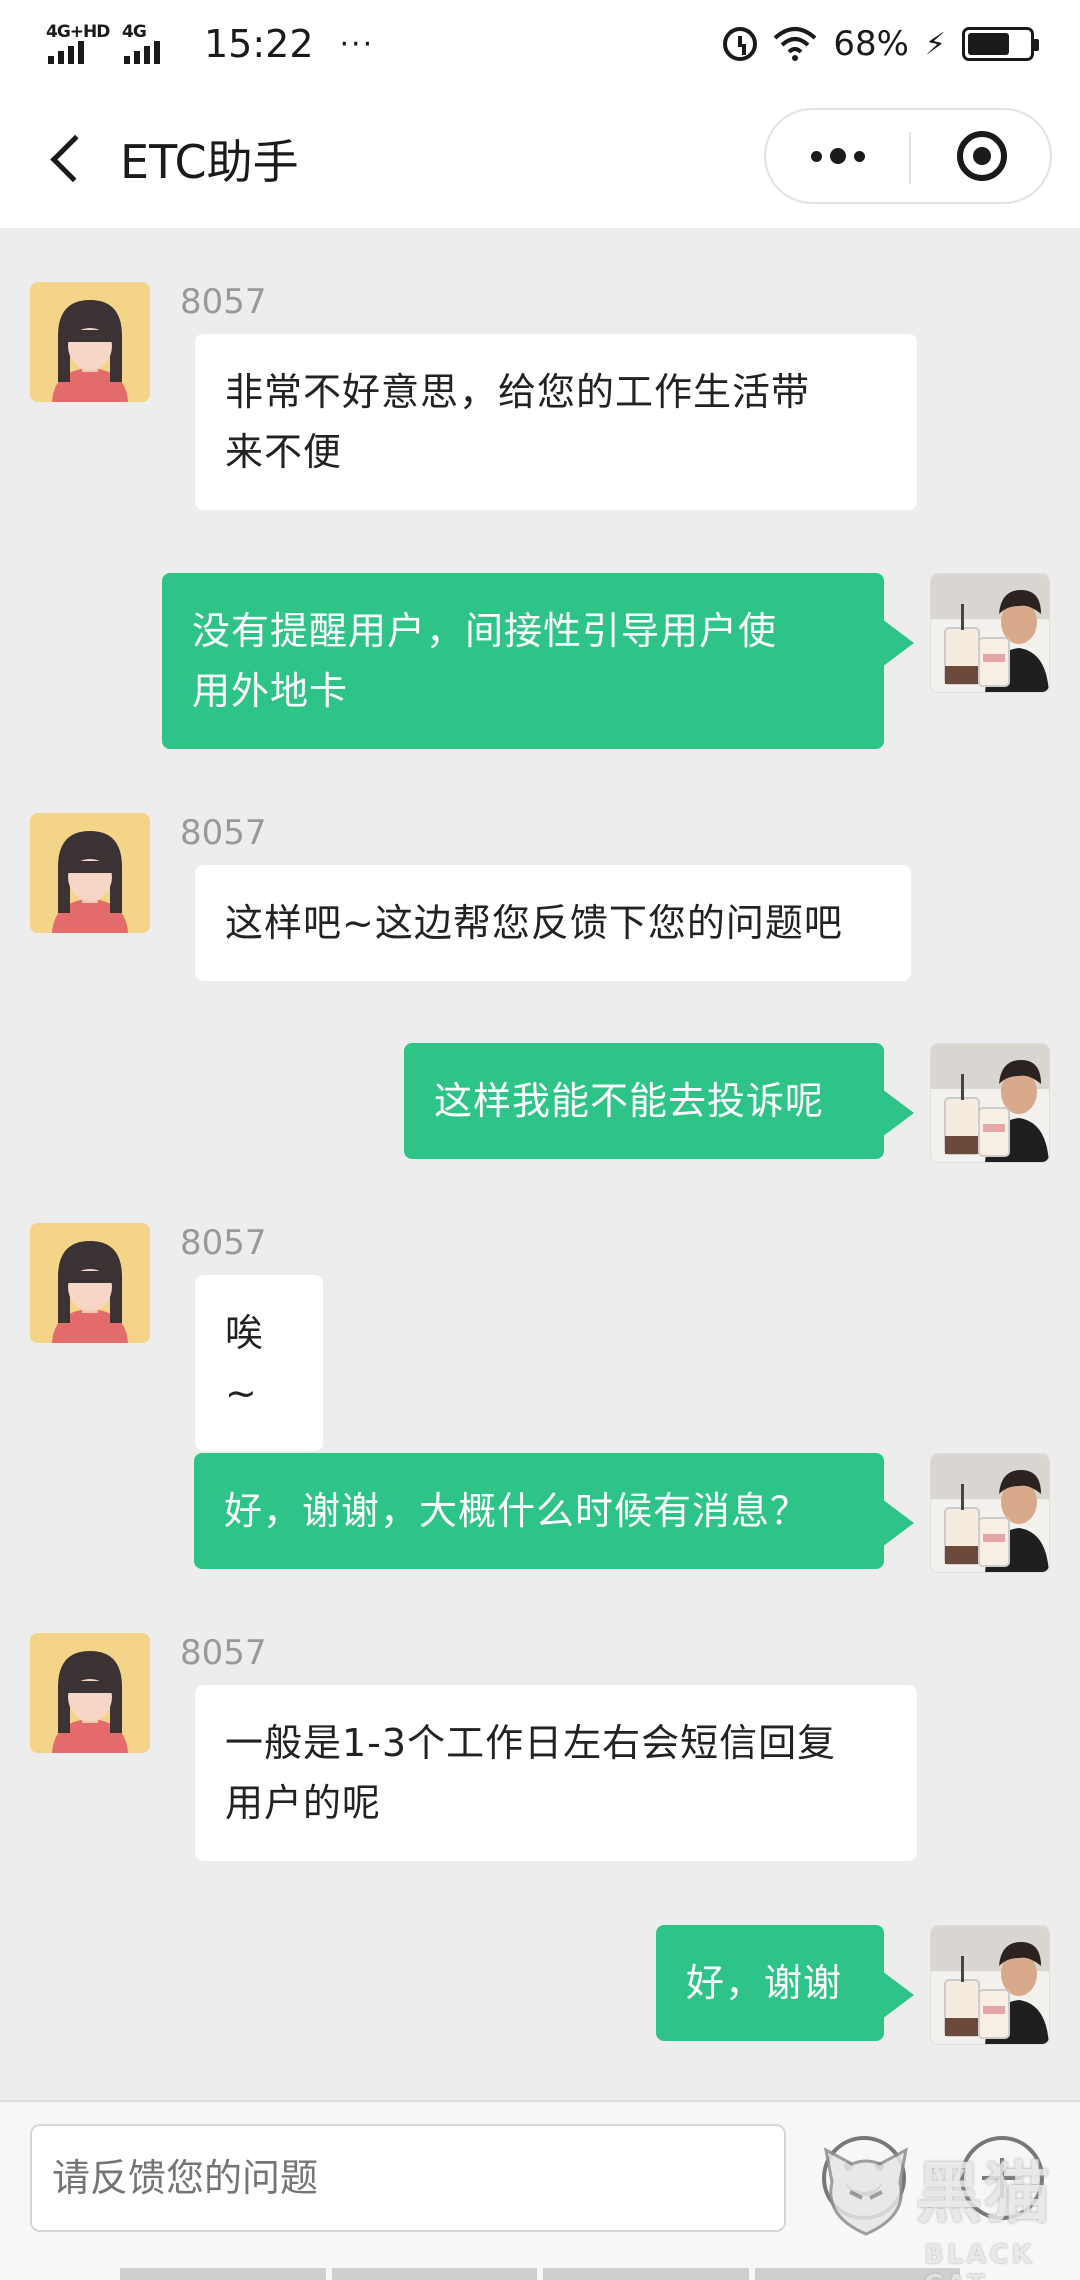 The width and height of the screenshot is (1080, 2280). What do you see at coordinates (534, 923) in the screenshot?
I see `message-line: 这样吧~这边帮您反馈下您的问题吧` at bounding box center [534, 923].